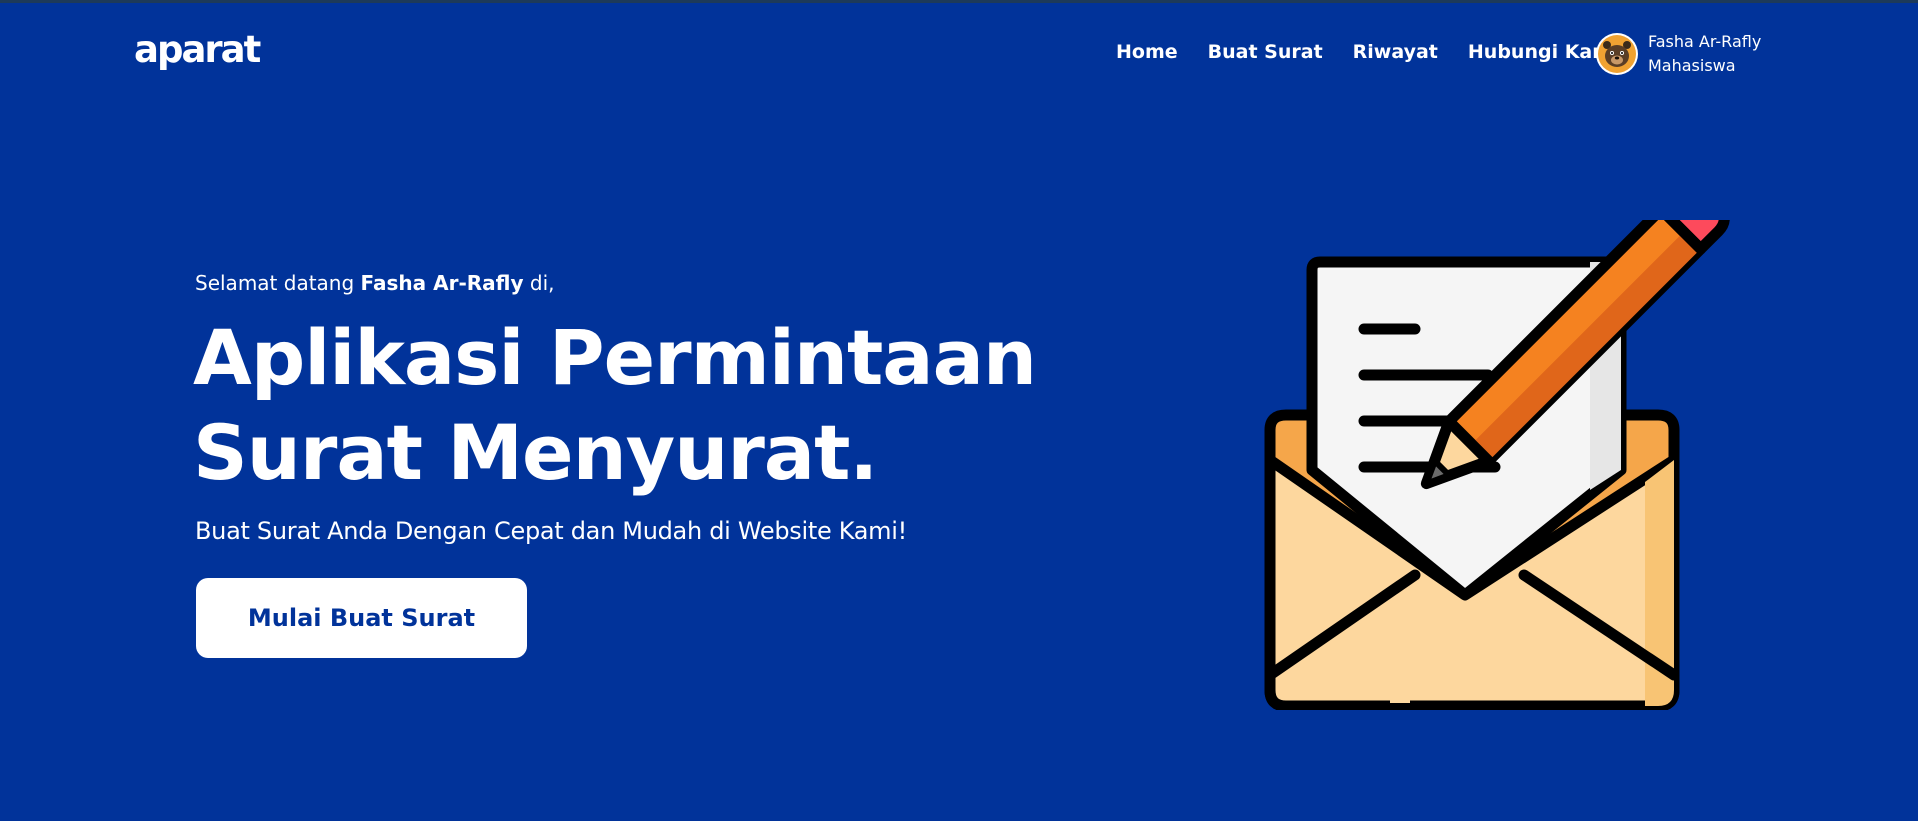  Describe the element at coordinates (542, 283) in the screenshot. I see `greeting-suffix: di,` at that location.